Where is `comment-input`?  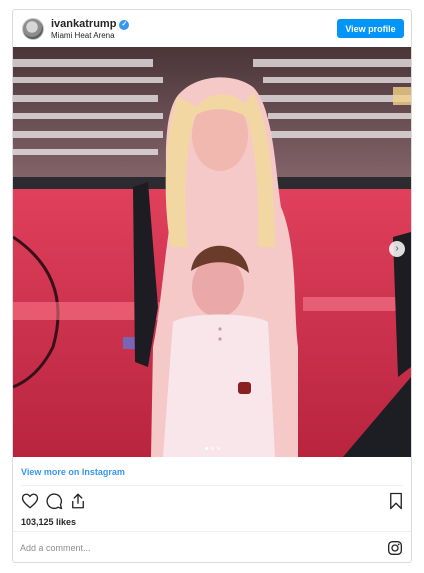
comment-input is located at coordinates (195, 548).